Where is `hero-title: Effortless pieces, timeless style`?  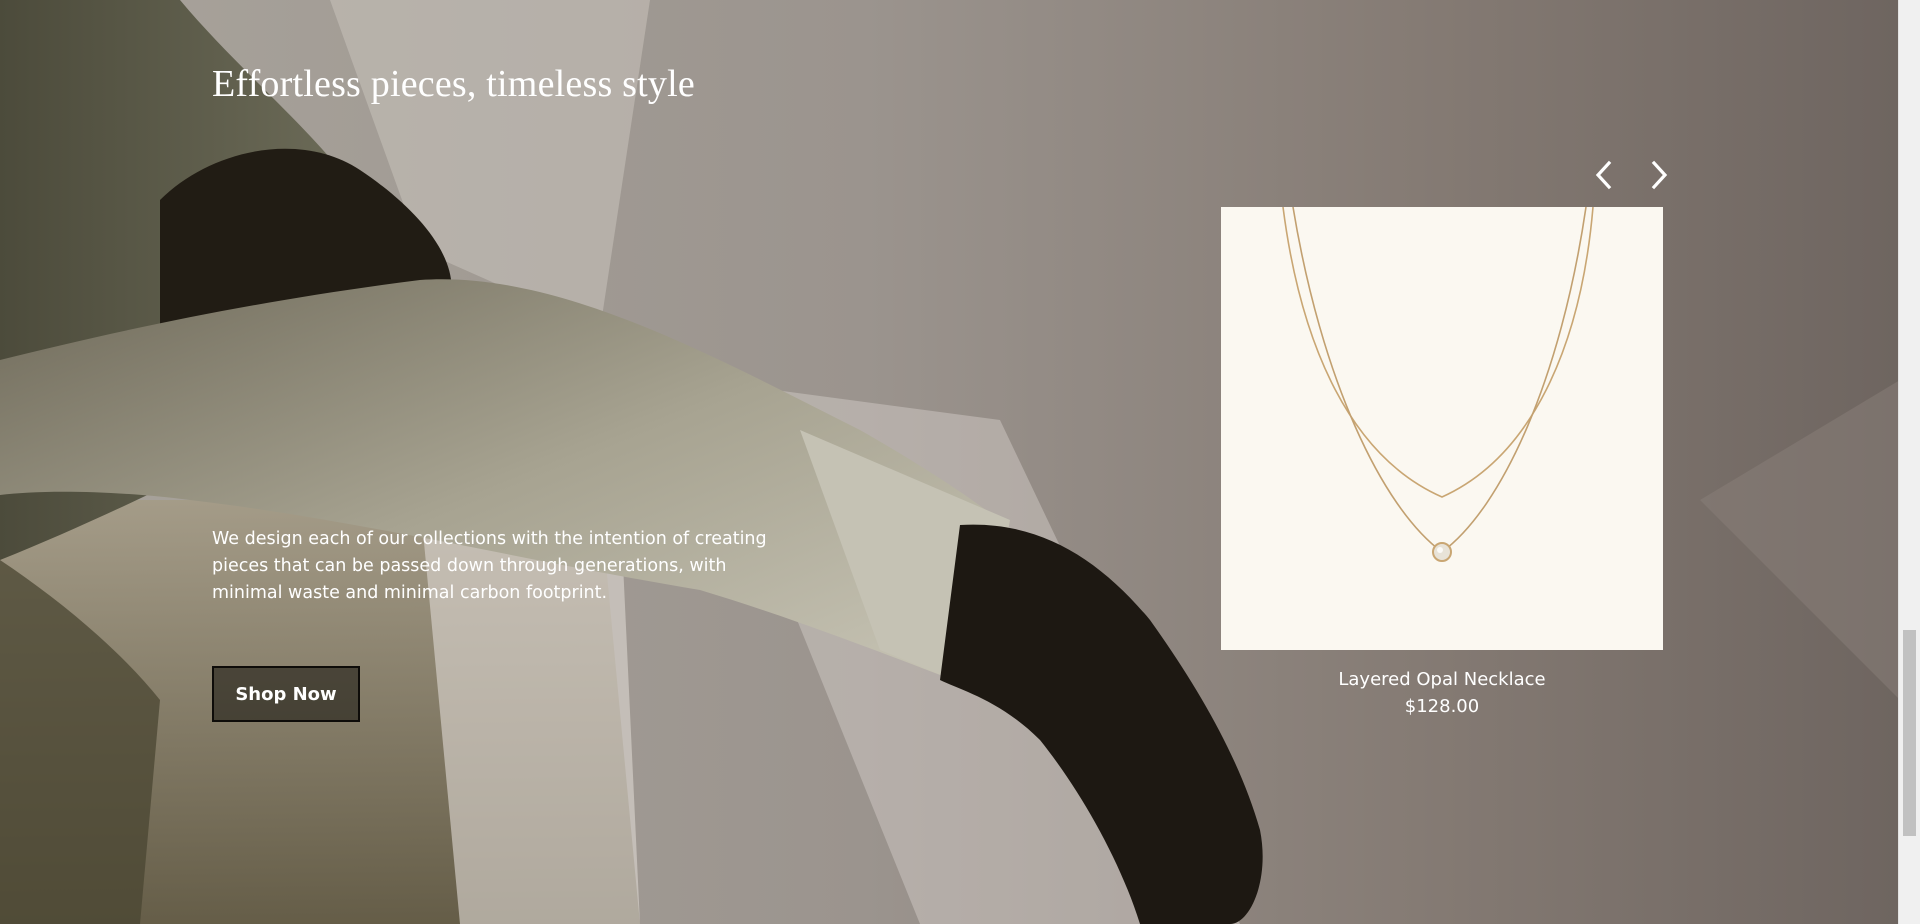
hero-title: Effortless pieces, timeless style is located at coordinates (453, 84).